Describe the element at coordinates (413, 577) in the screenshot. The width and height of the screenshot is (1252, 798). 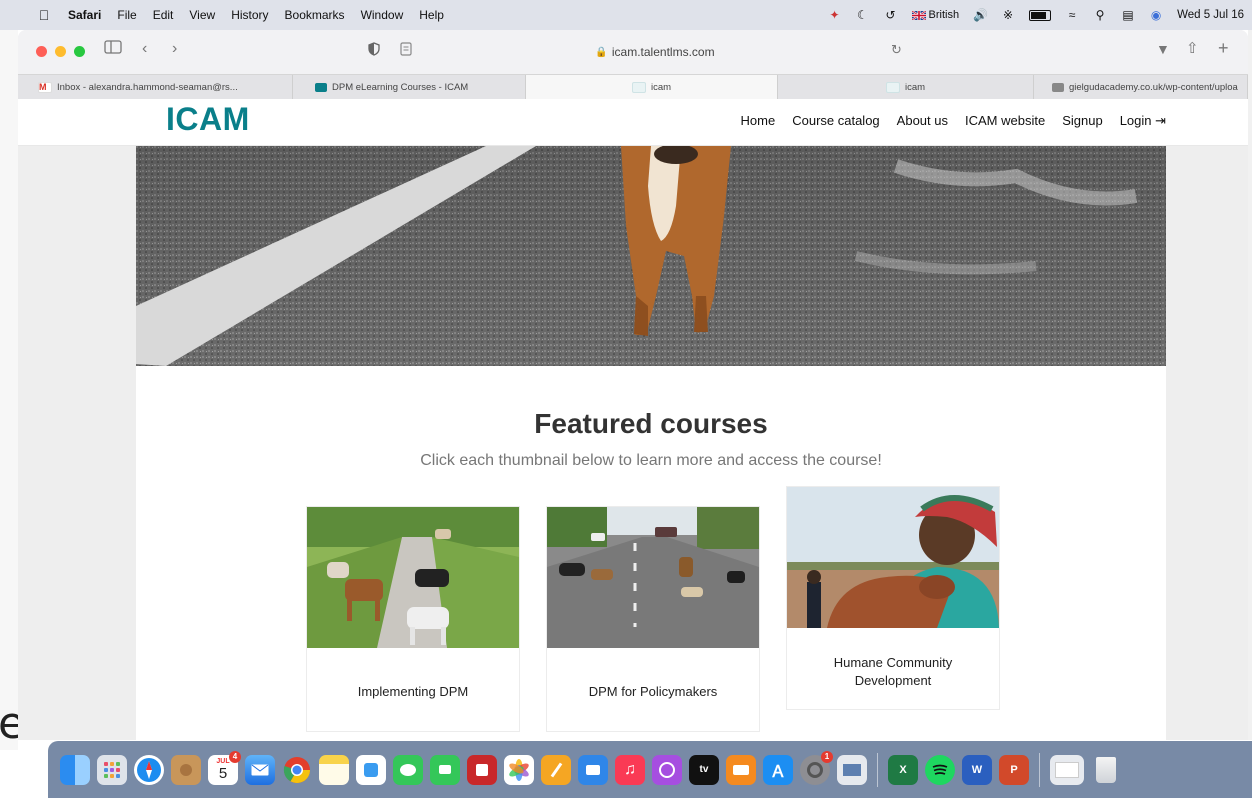
I see `course-thumbnail-dogs-on-path` at that location.